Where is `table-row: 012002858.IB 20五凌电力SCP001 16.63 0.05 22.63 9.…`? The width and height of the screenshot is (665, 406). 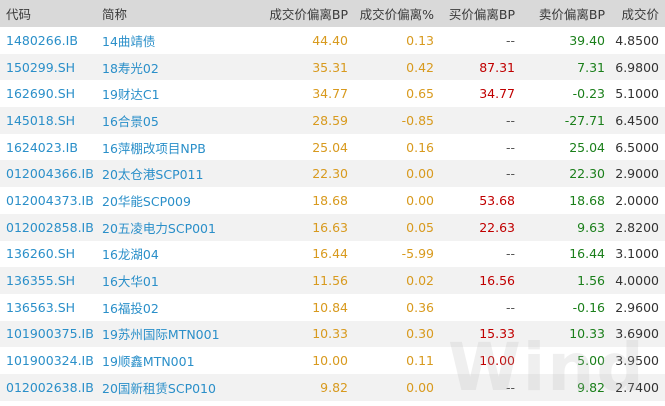 table-row: 012002858.IB 20五凌电力SCP001 16.63 0.05 22.63 9.… is located at coordinates (332, 227).